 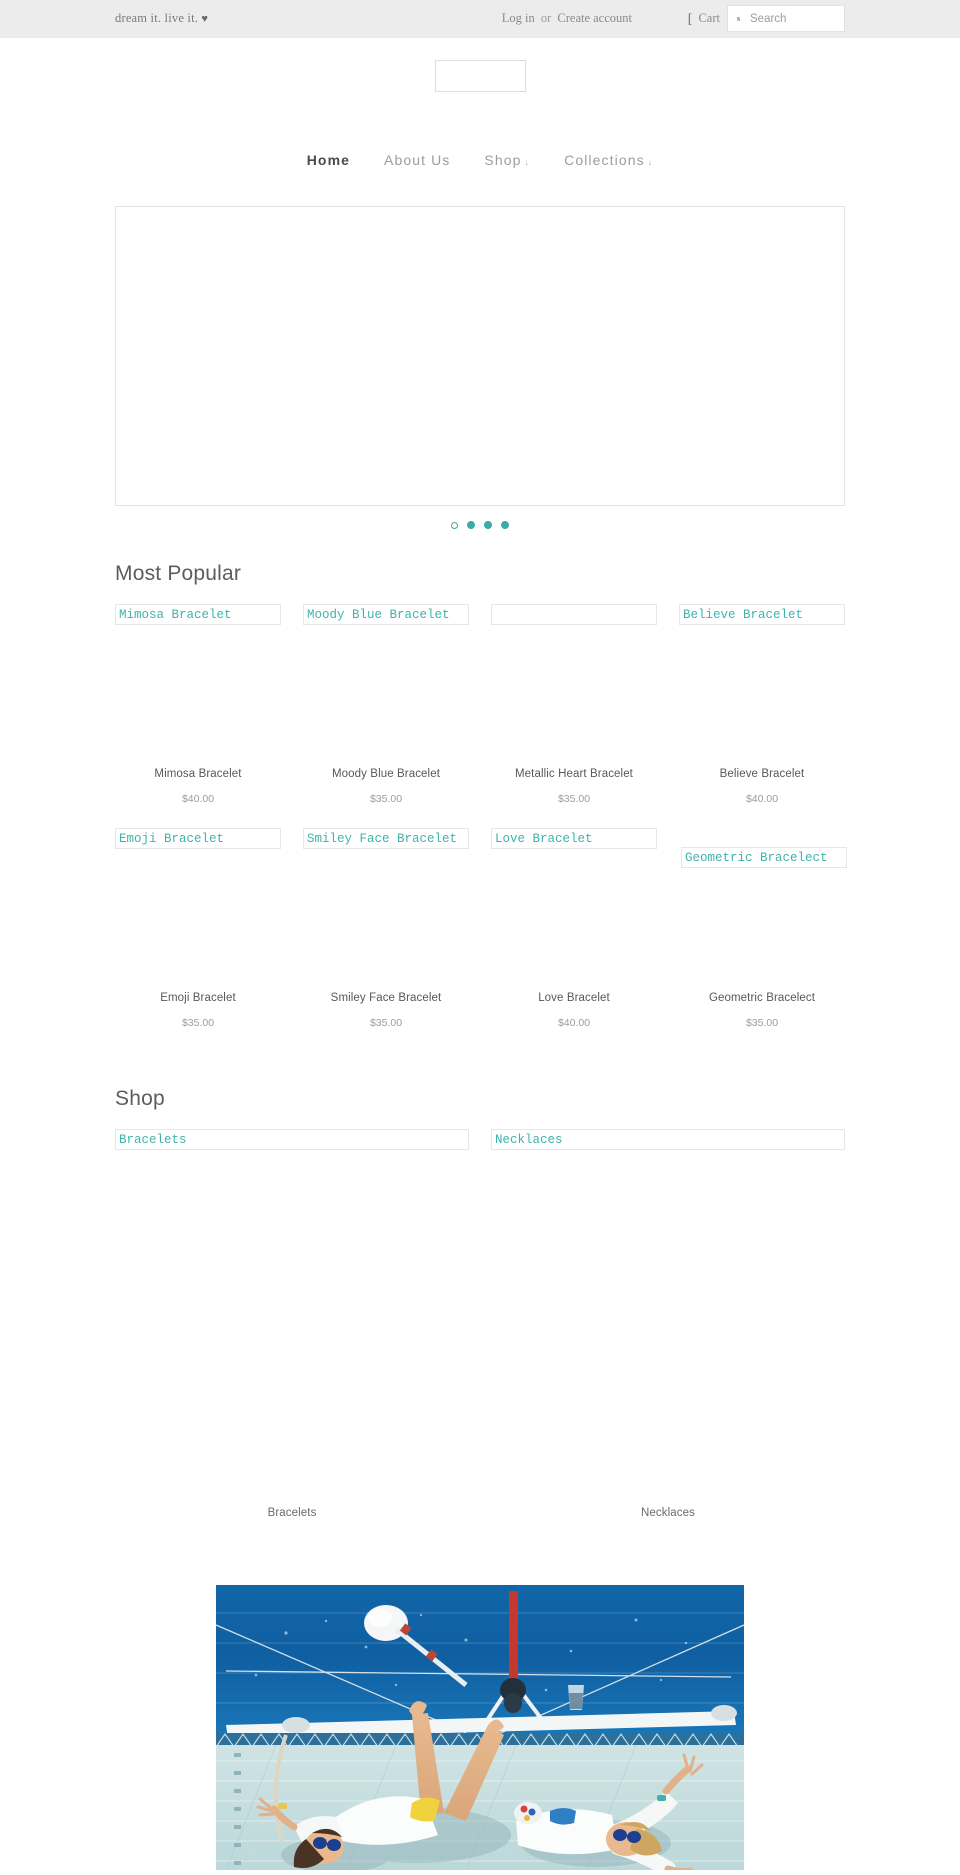 I want to click on search-box: s, so click(x=786, y=18).